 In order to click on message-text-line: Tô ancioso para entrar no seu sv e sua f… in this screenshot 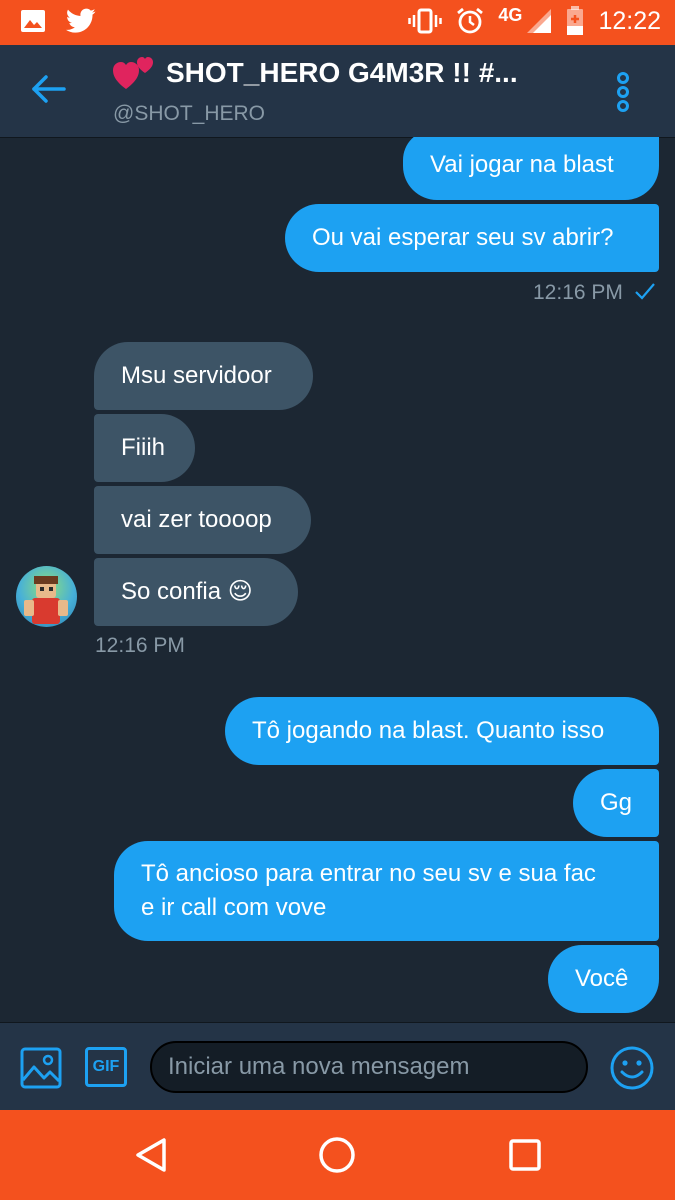, I will do `click(368, 873)`.